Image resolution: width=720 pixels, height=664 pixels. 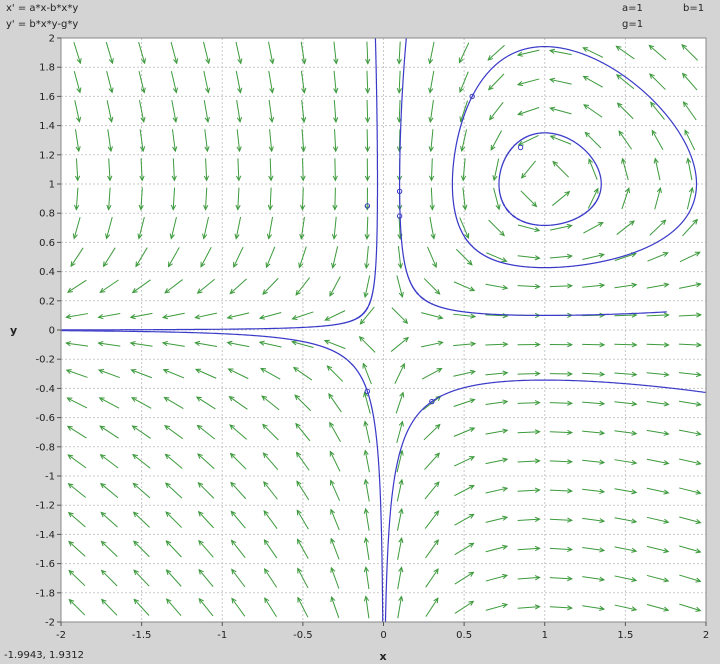 What do you see at coordinates (222, 635) in the screenshot?
I see `x-tick-label: -1` at bounding box center [222, 635].